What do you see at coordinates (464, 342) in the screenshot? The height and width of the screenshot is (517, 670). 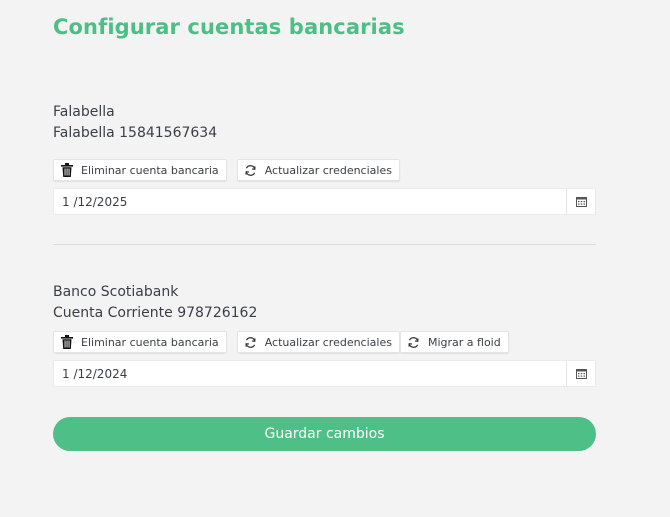 I see `migrate-to-floid-label: Migrar a floid` at bounding box center [464, 342].